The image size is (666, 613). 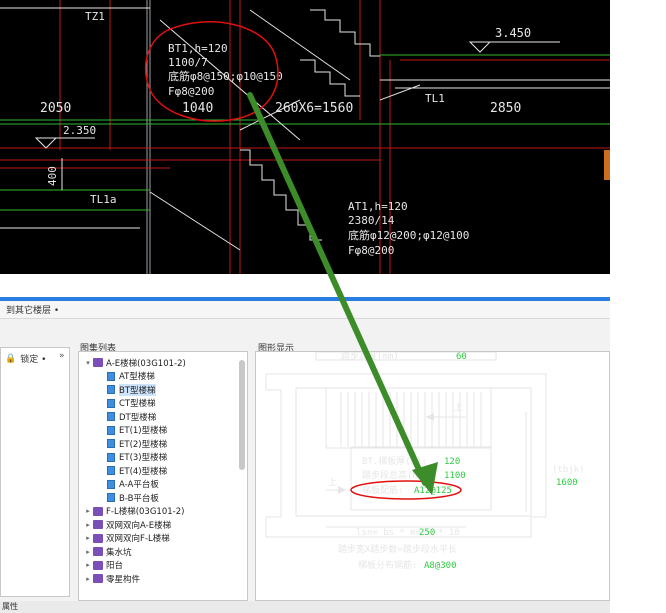 What do you see at coordinates (88, 363) in the screenshot?
I see `expanded-arrow-icon: ▾` at bounding box center [88, 363].